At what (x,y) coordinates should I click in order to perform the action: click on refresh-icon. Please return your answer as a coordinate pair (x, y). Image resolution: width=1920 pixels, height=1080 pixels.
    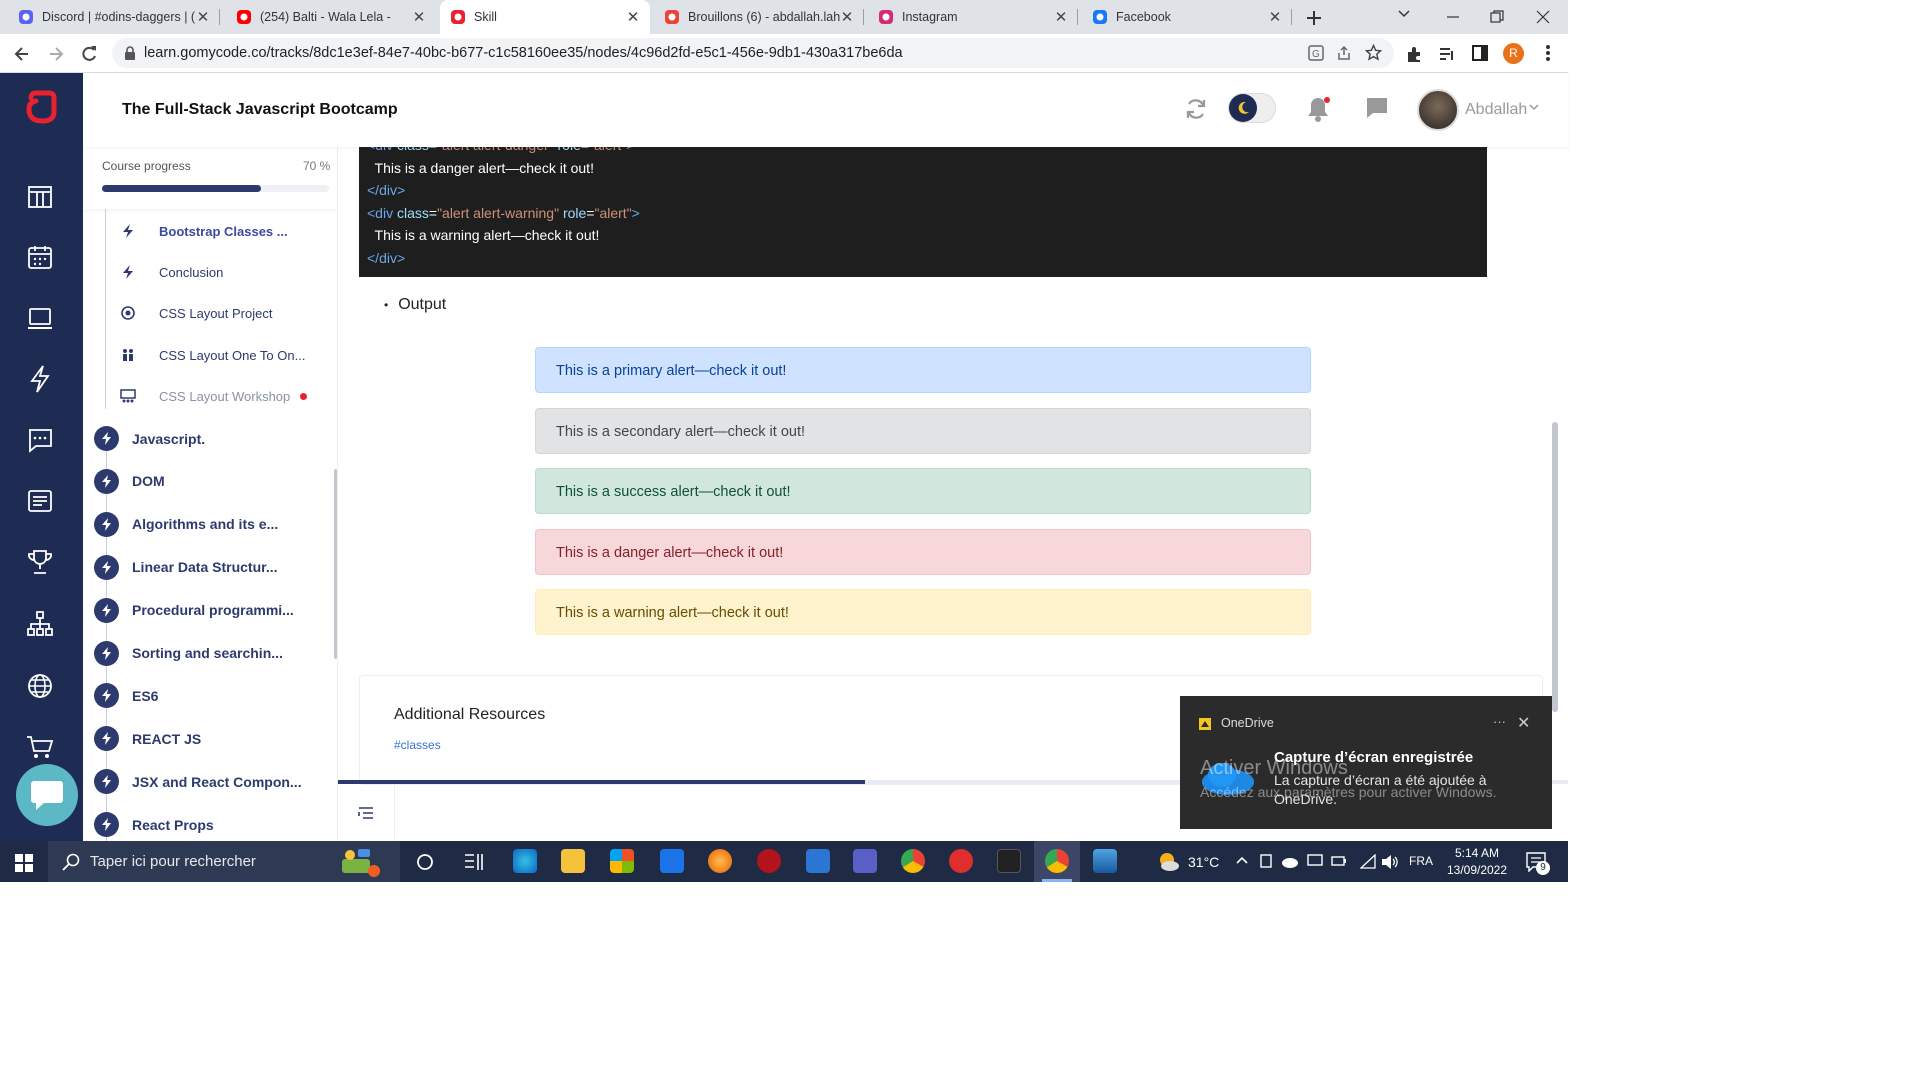
    Looking at the image, I should click on (1196, 109).